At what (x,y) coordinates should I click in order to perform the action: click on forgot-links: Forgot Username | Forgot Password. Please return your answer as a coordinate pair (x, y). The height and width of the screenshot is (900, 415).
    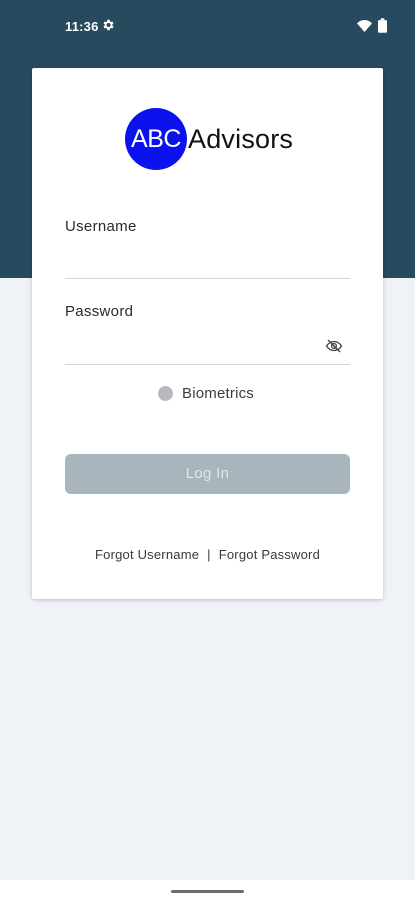
    Looking at the image, I should click on (207, 554).